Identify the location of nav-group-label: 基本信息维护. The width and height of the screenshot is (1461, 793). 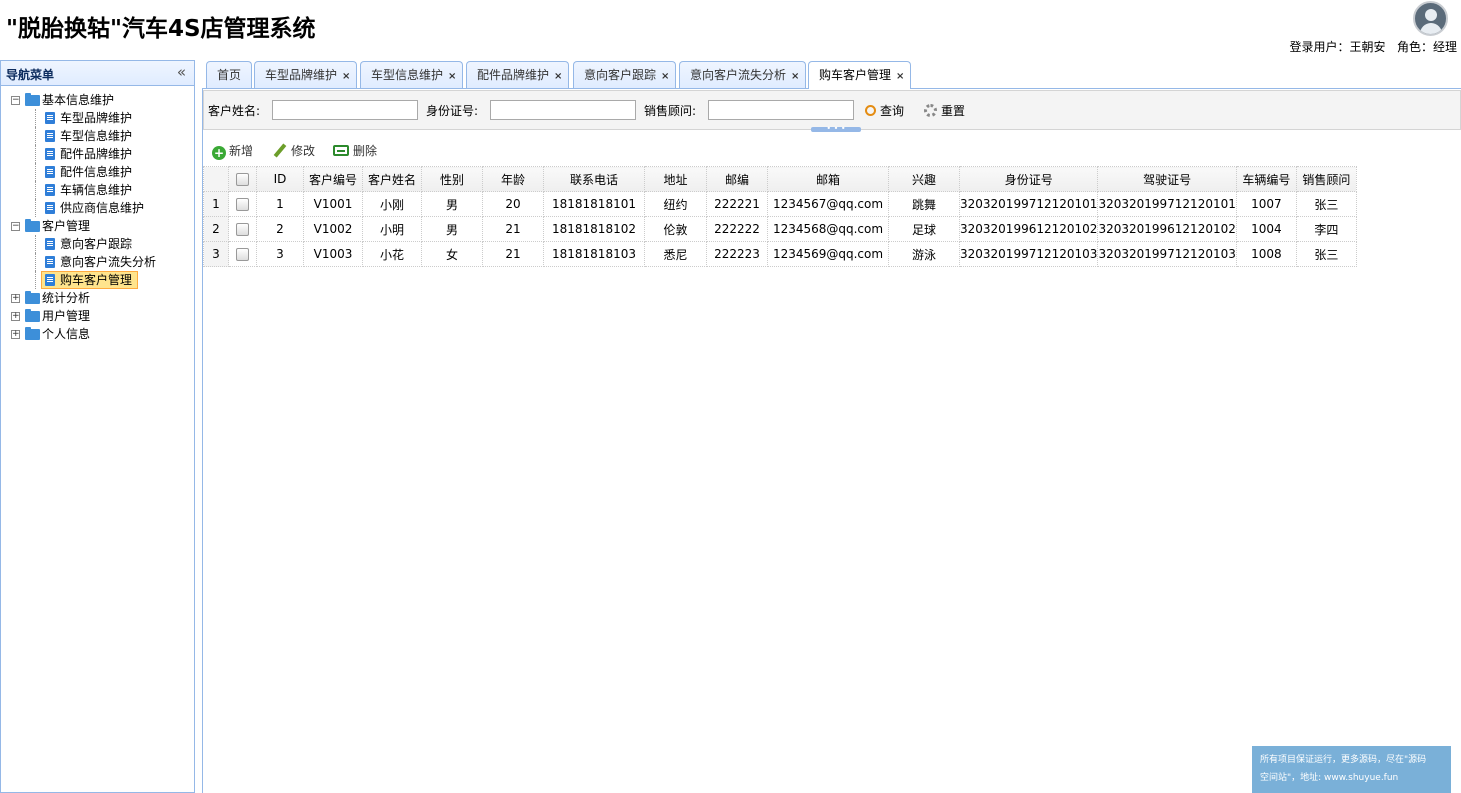
(78, 100).